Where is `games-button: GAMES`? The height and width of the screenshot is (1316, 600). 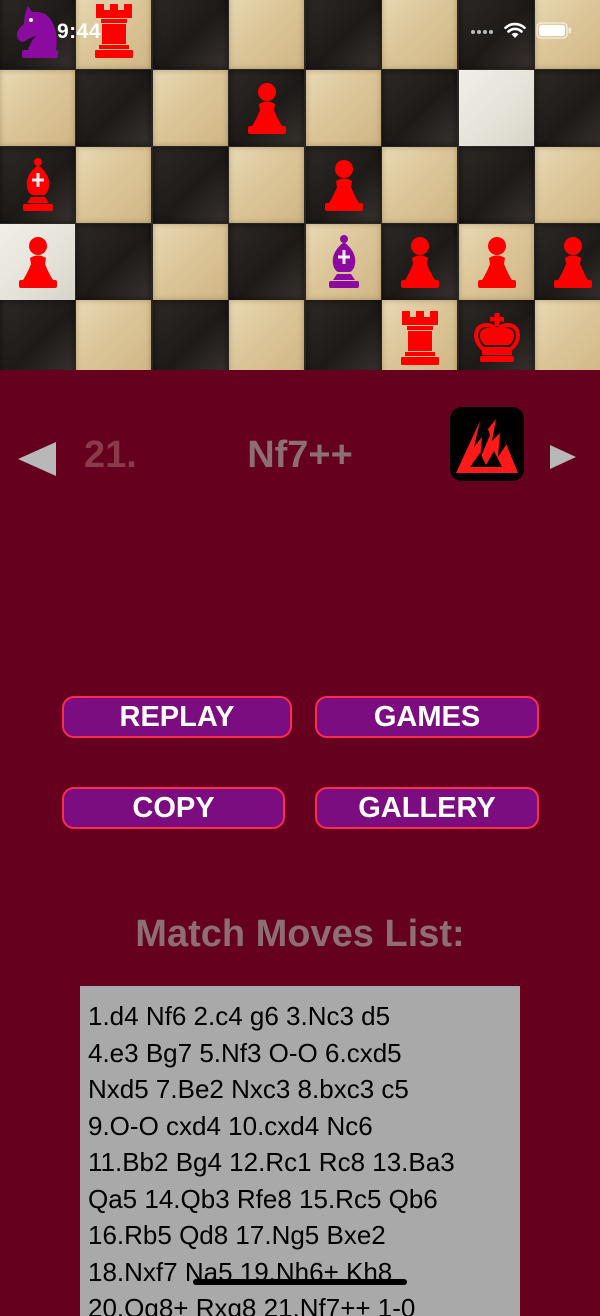 games-button: GAMES is located at coordinates (427, 717).